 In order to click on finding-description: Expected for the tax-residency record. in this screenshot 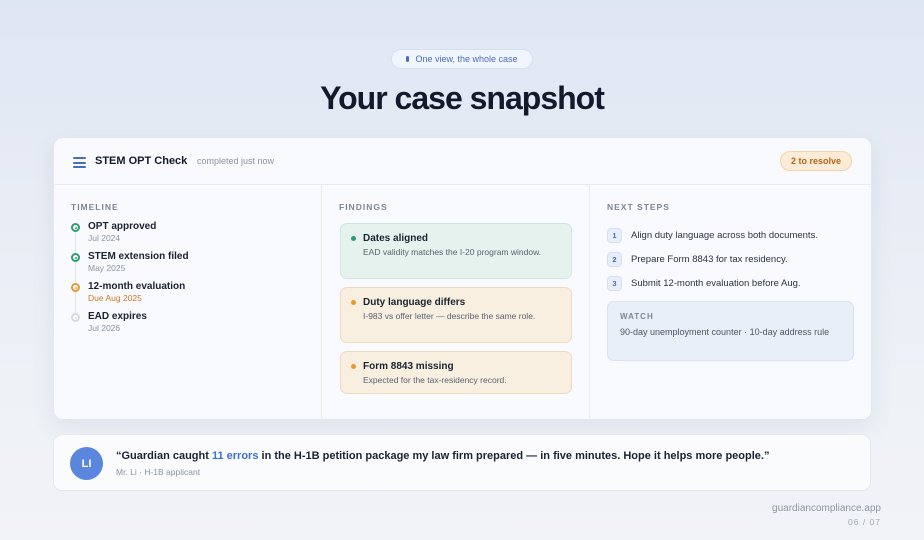, I will do `click(435, 380)`.